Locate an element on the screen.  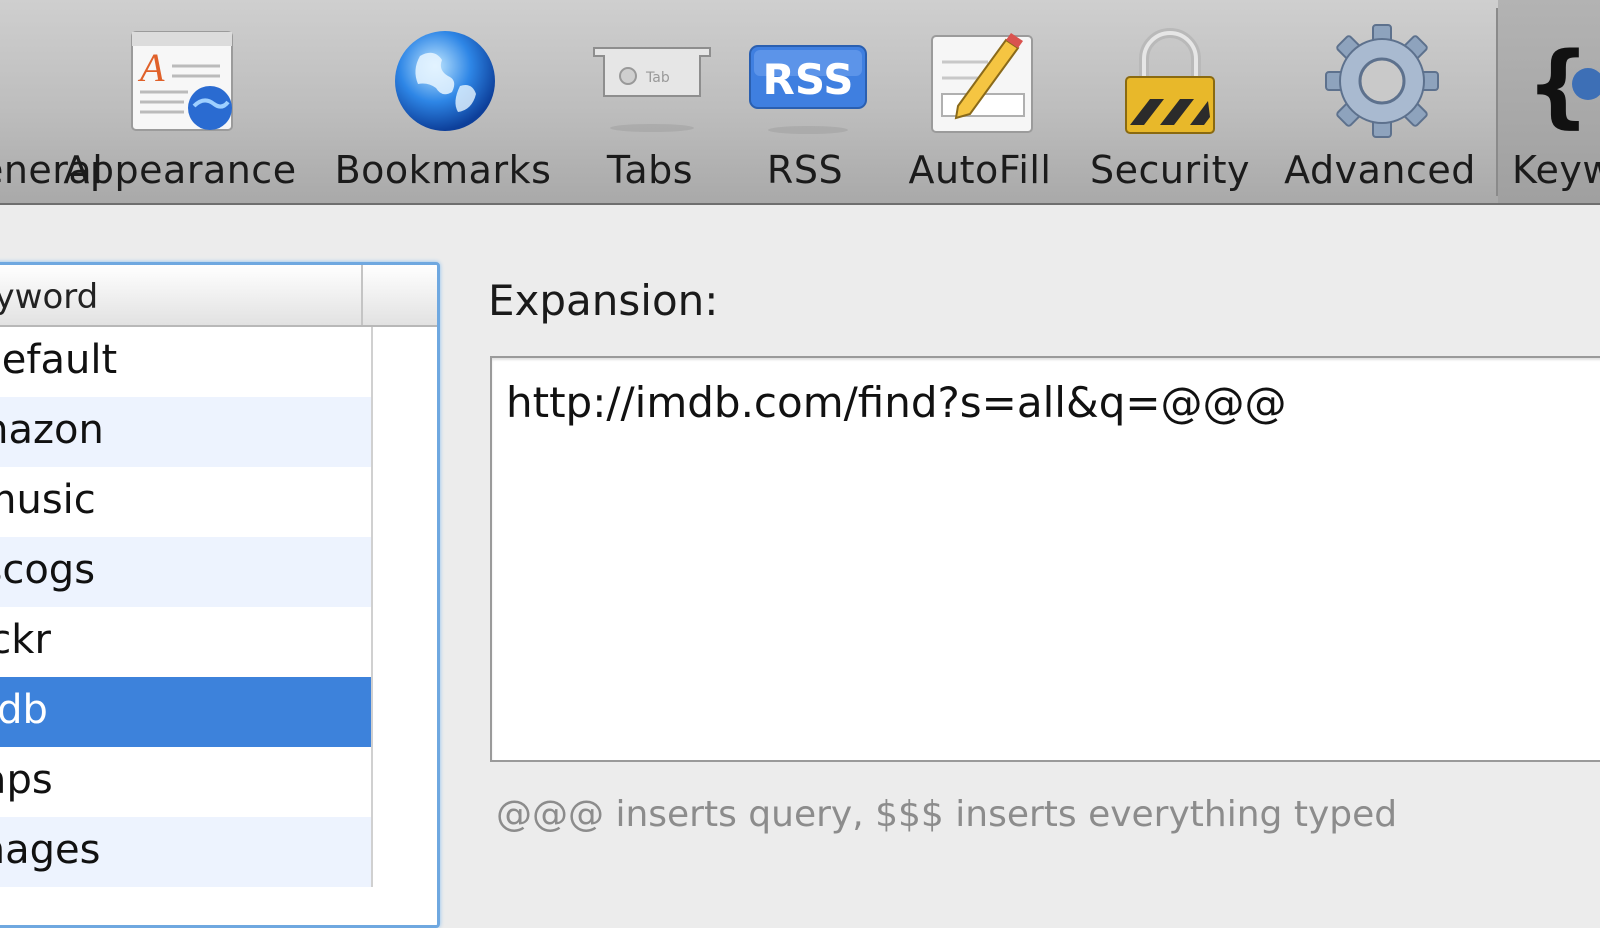
toolbar-item-label: Tabs is located at coordinates (650, 170).